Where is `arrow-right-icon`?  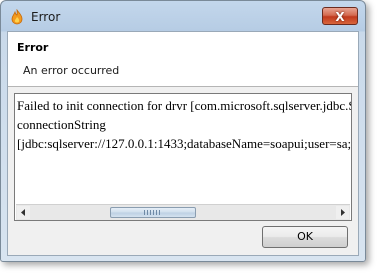 arrow-right-icon is located at coordinates (342, 212).